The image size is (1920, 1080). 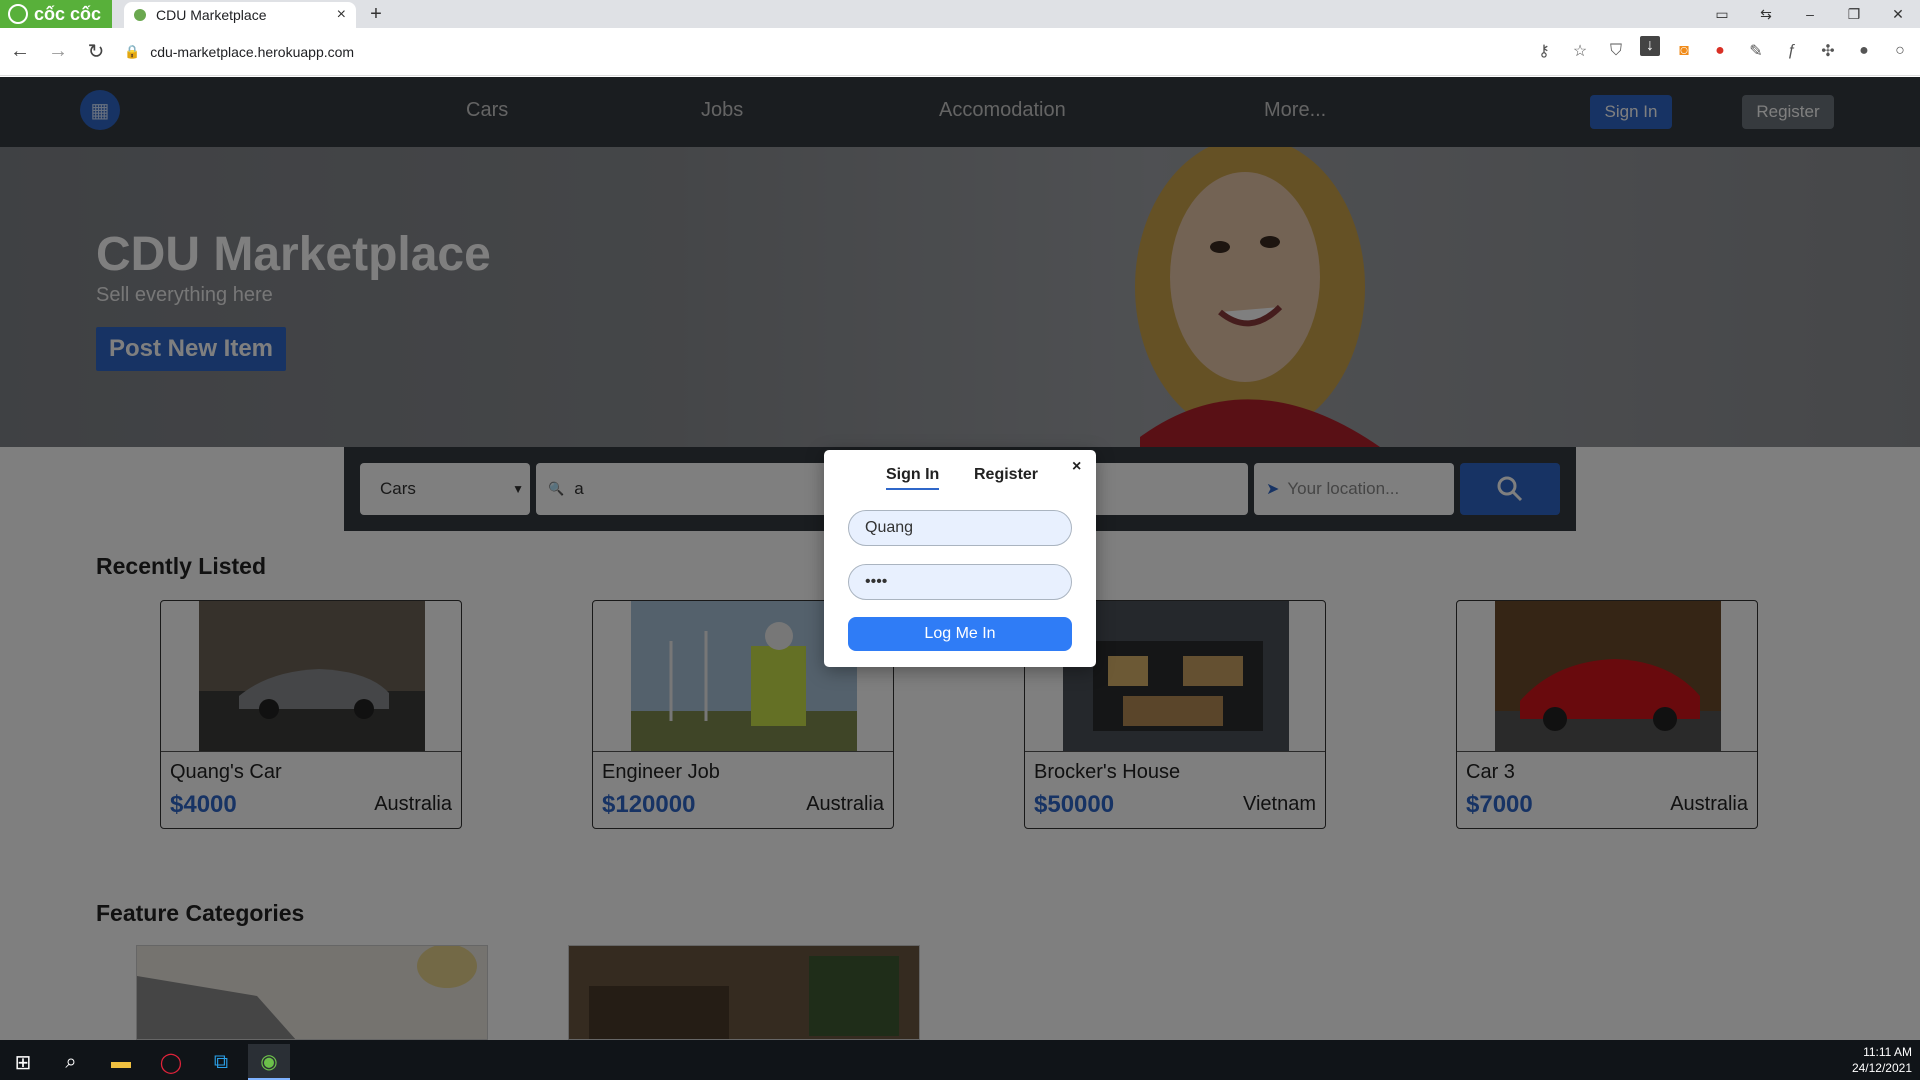 What do you see at coordinates (58, 52) in the screenshot?
I see `forward-icon: →` at bounding box center [58, 52].